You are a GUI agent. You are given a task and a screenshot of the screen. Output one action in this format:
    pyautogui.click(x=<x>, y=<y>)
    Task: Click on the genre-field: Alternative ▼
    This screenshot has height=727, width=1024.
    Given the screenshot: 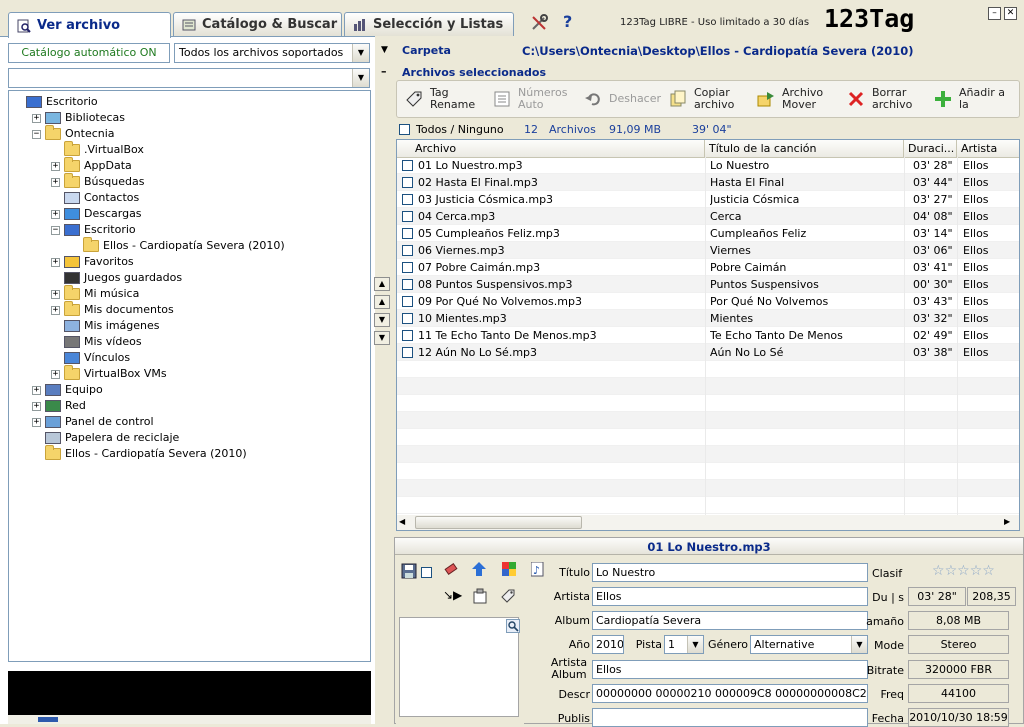 What is the action you would take?
    pyautogui.click(x=809, y=644)
    